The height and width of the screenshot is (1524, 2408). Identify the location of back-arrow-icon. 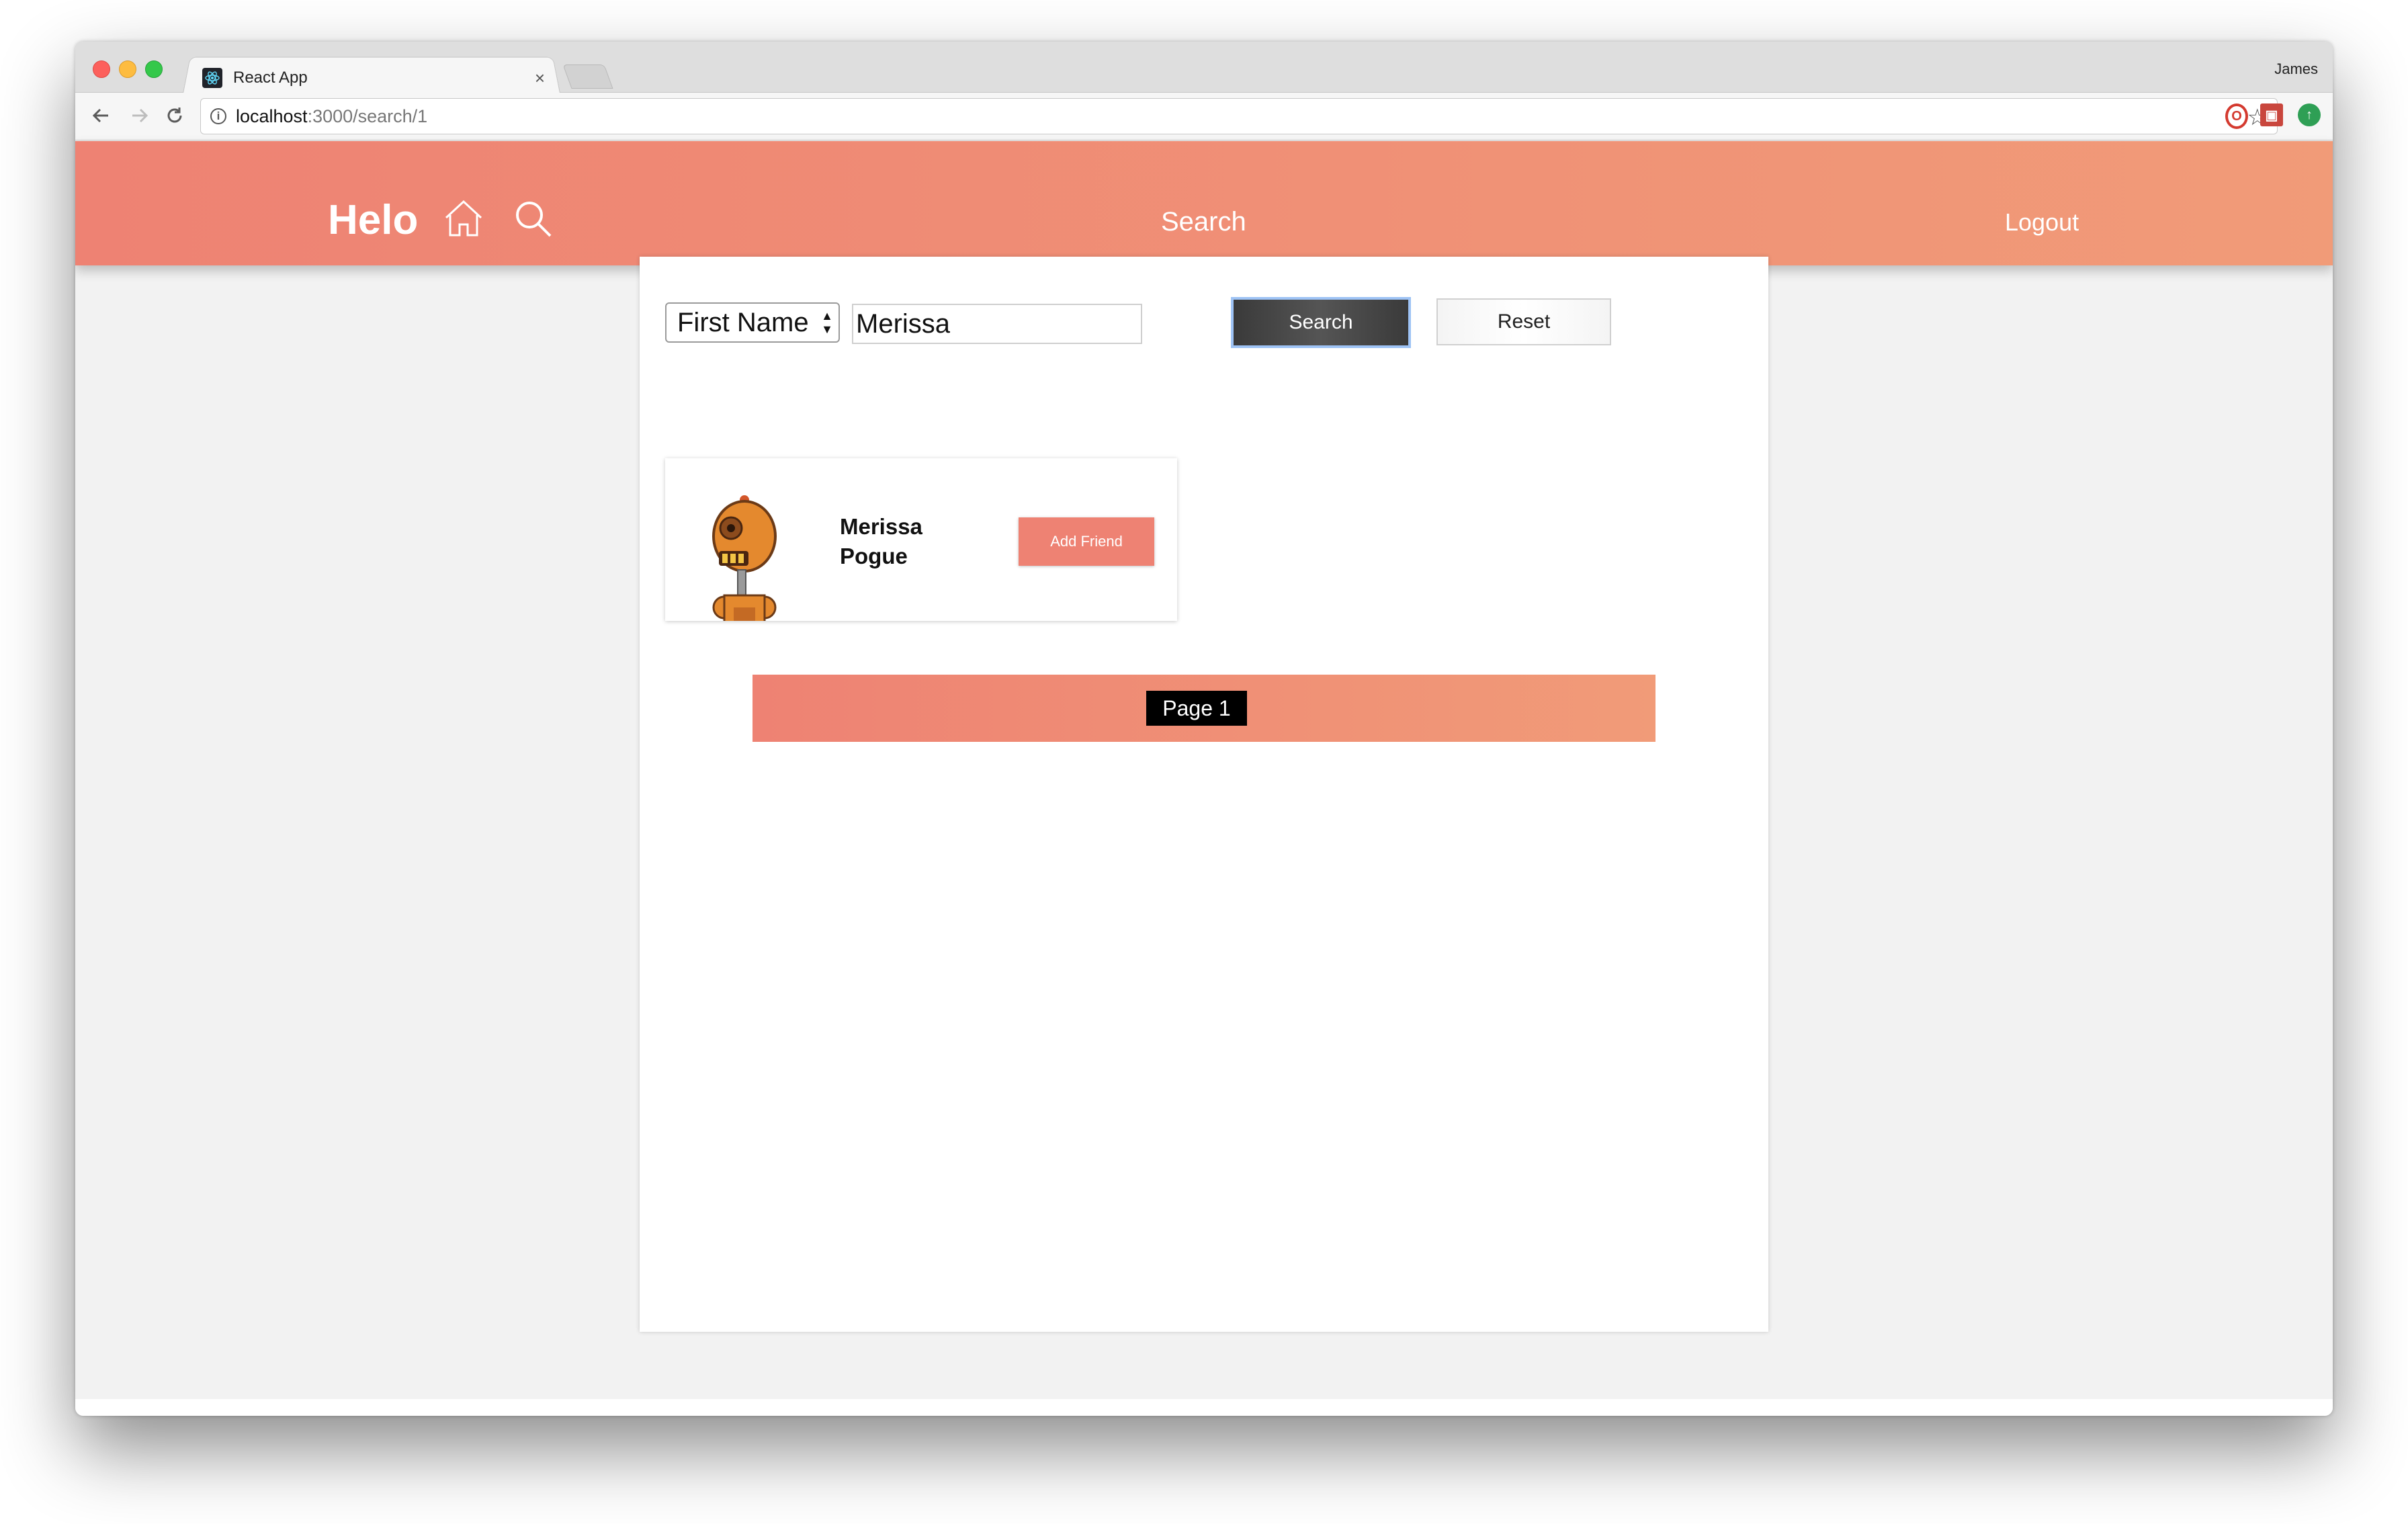
(100, 115).